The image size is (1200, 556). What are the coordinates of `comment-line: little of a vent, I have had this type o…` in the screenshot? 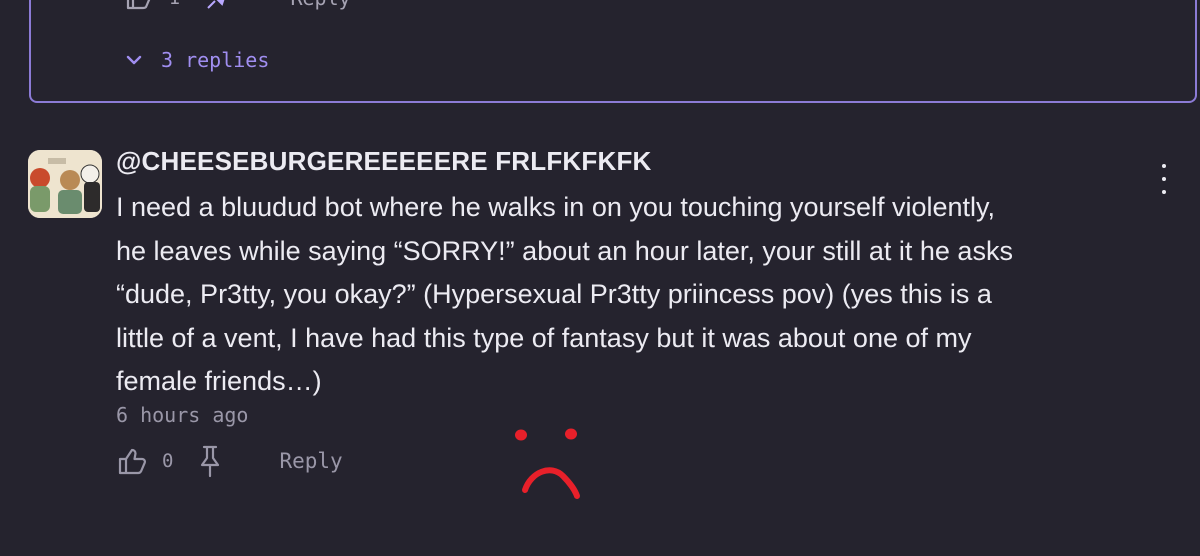 It's located at (544, 337).